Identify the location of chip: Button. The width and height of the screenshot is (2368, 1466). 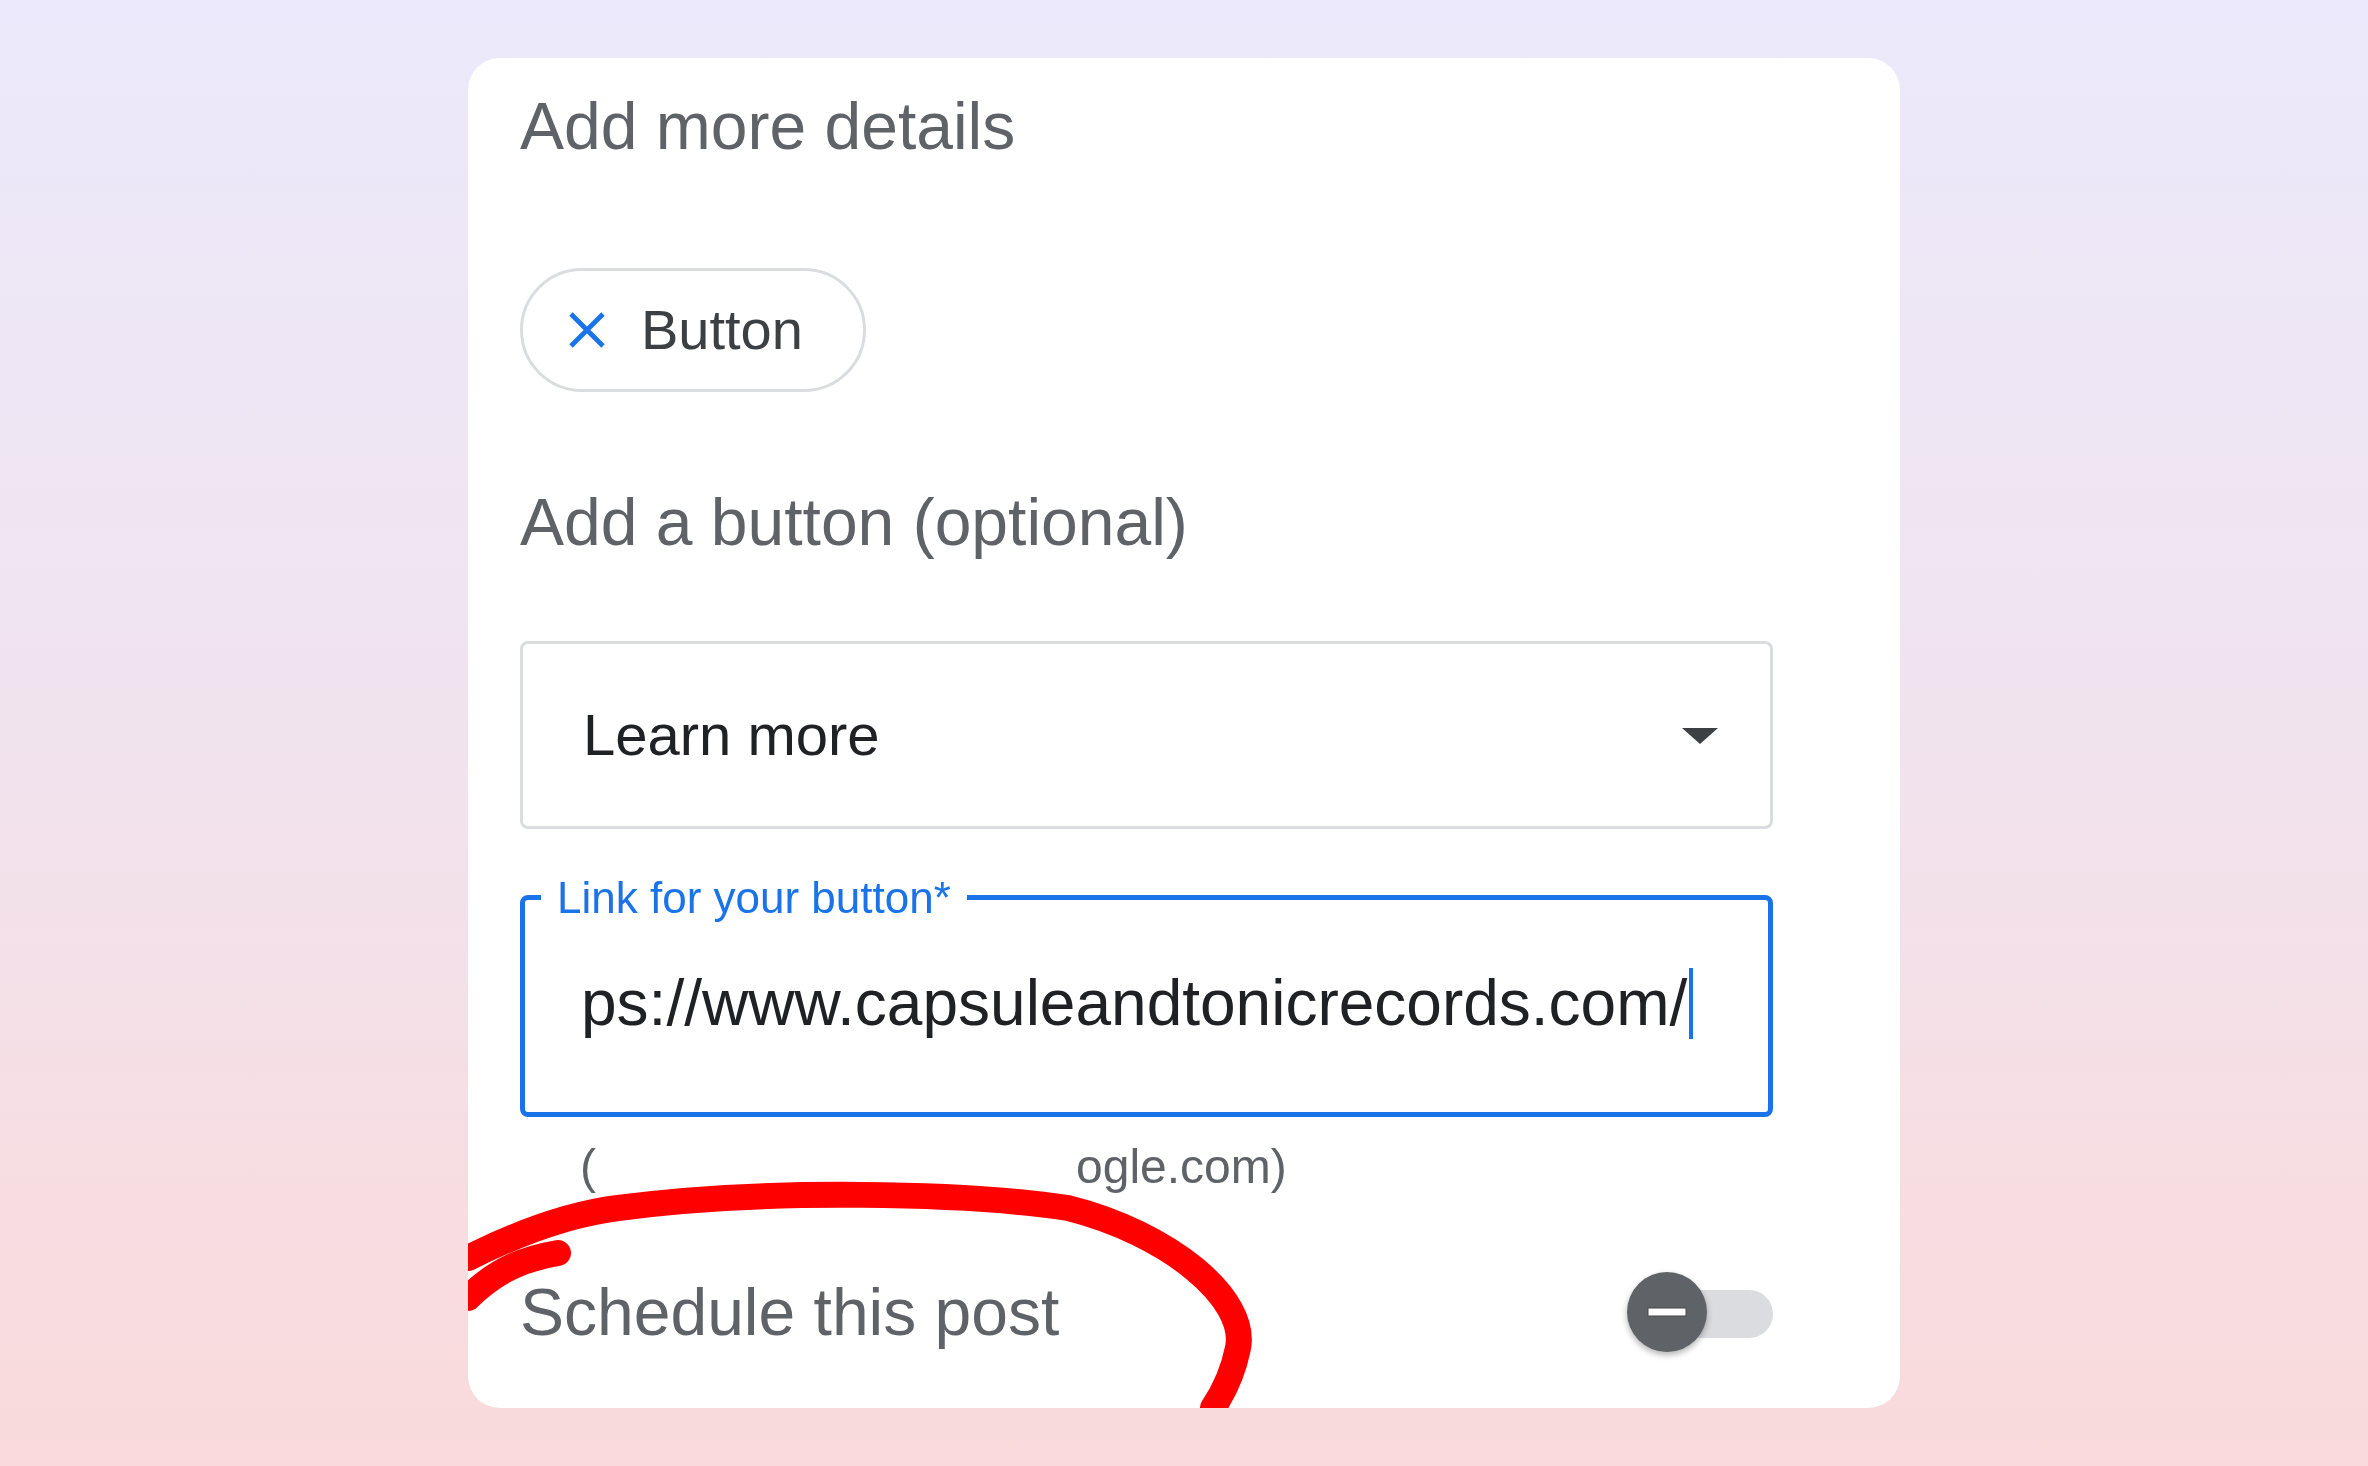
(693, 330).